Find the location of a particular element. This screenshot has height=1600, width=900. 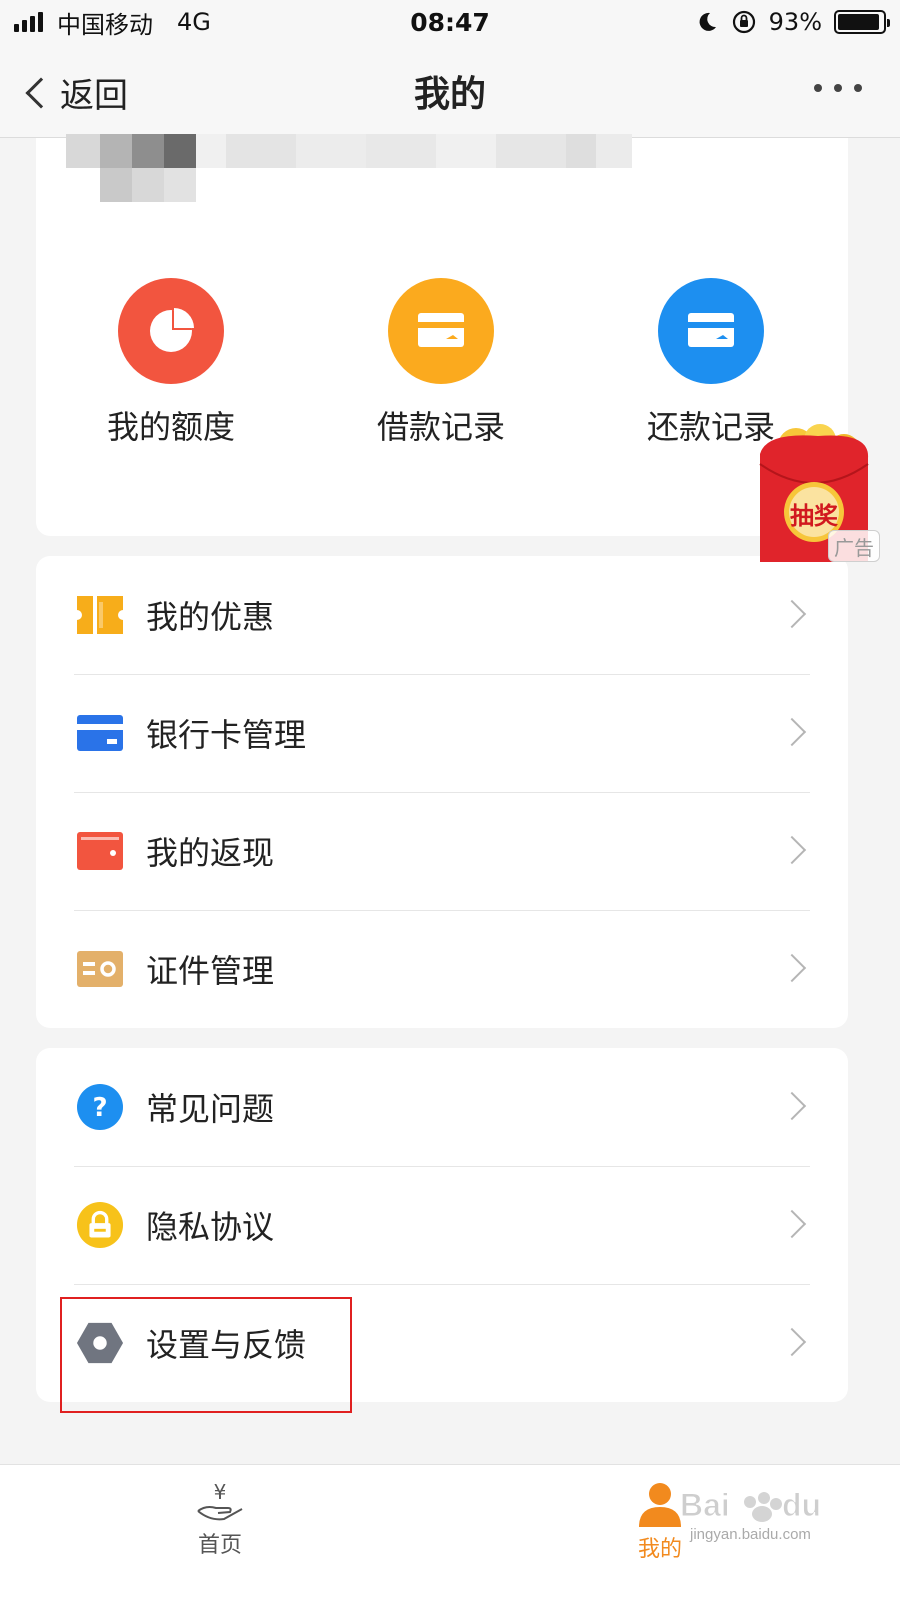

status-left: 中国移动 4G is located at coordinates (112, 22).